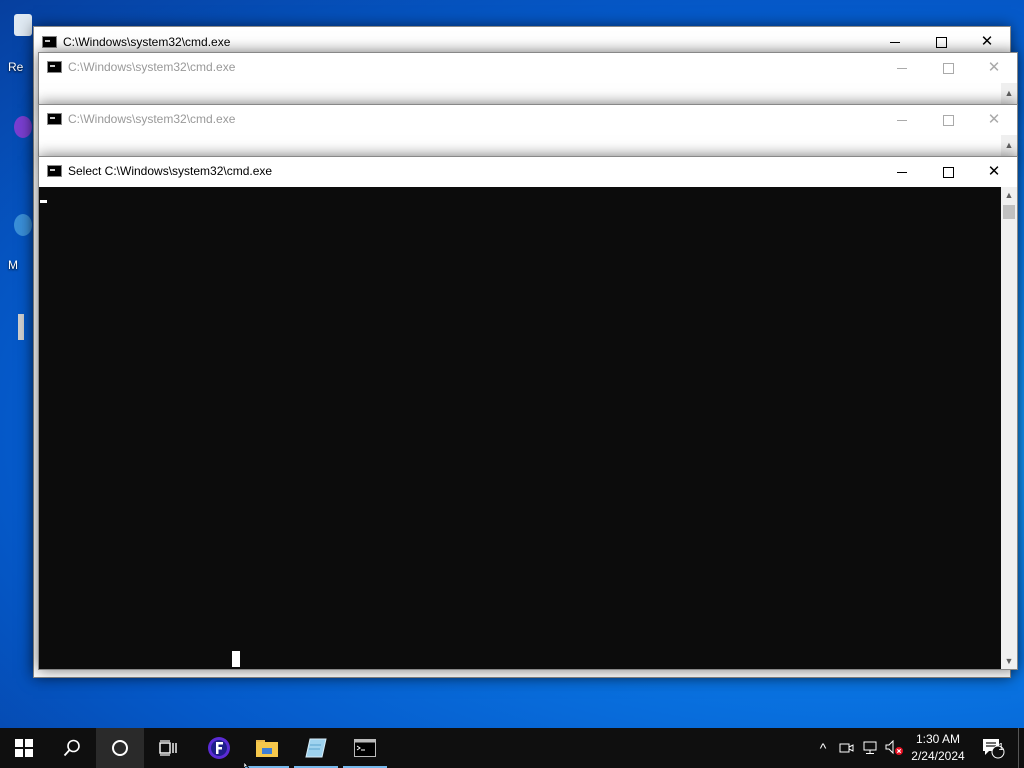 The image size is (1024, 768). I want to click on notepad-icon, so click(316, 748).